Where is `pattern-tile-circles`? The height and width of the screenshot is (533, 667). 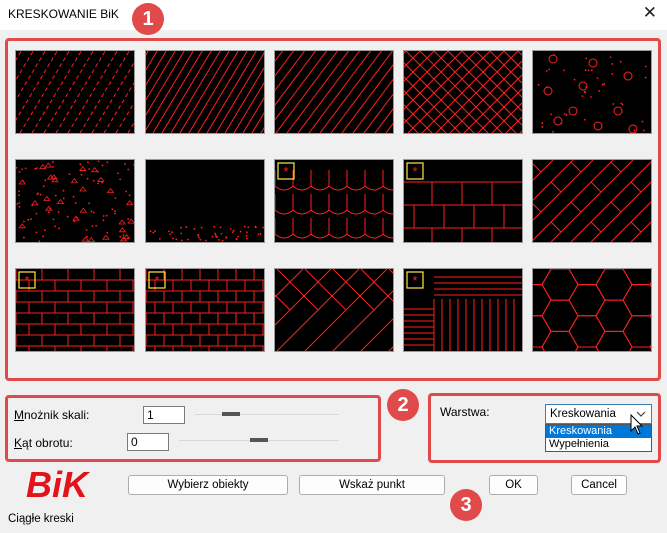 pattern-tile-circles is located at coordinates (592, 92).